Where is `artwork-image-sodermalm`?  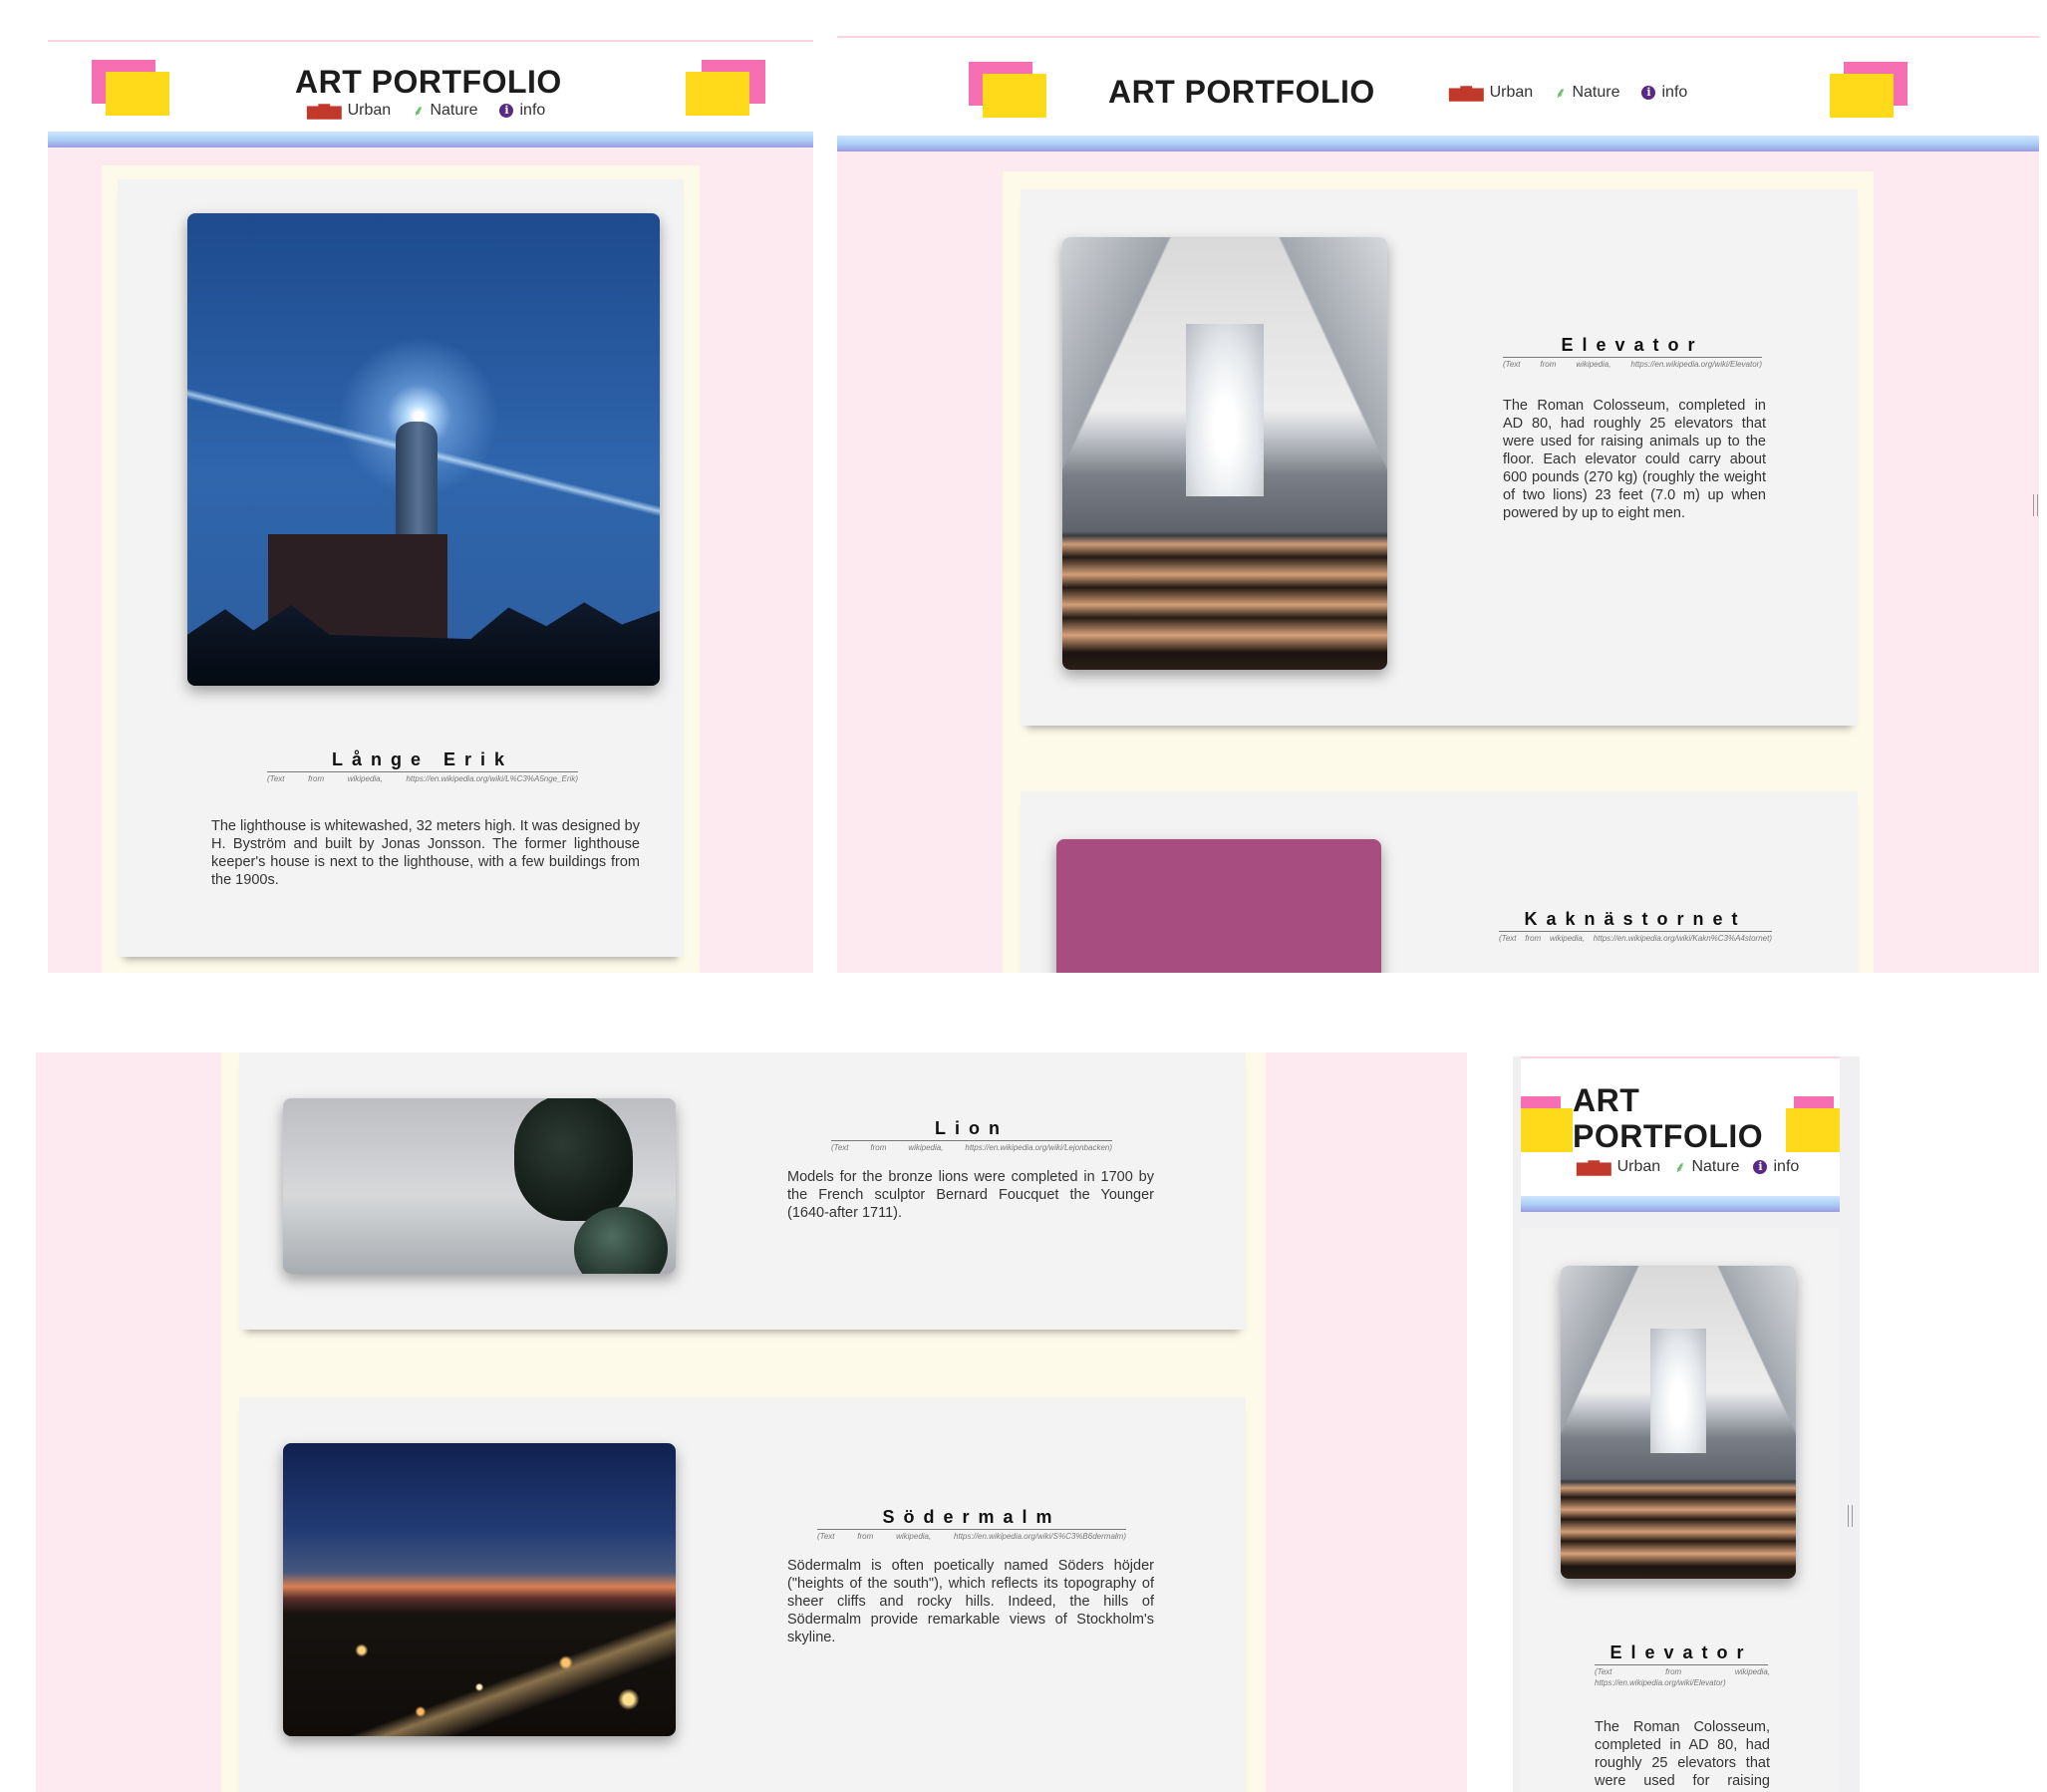
artwork-image-sodermalm is located at coordinates (479, 1589).